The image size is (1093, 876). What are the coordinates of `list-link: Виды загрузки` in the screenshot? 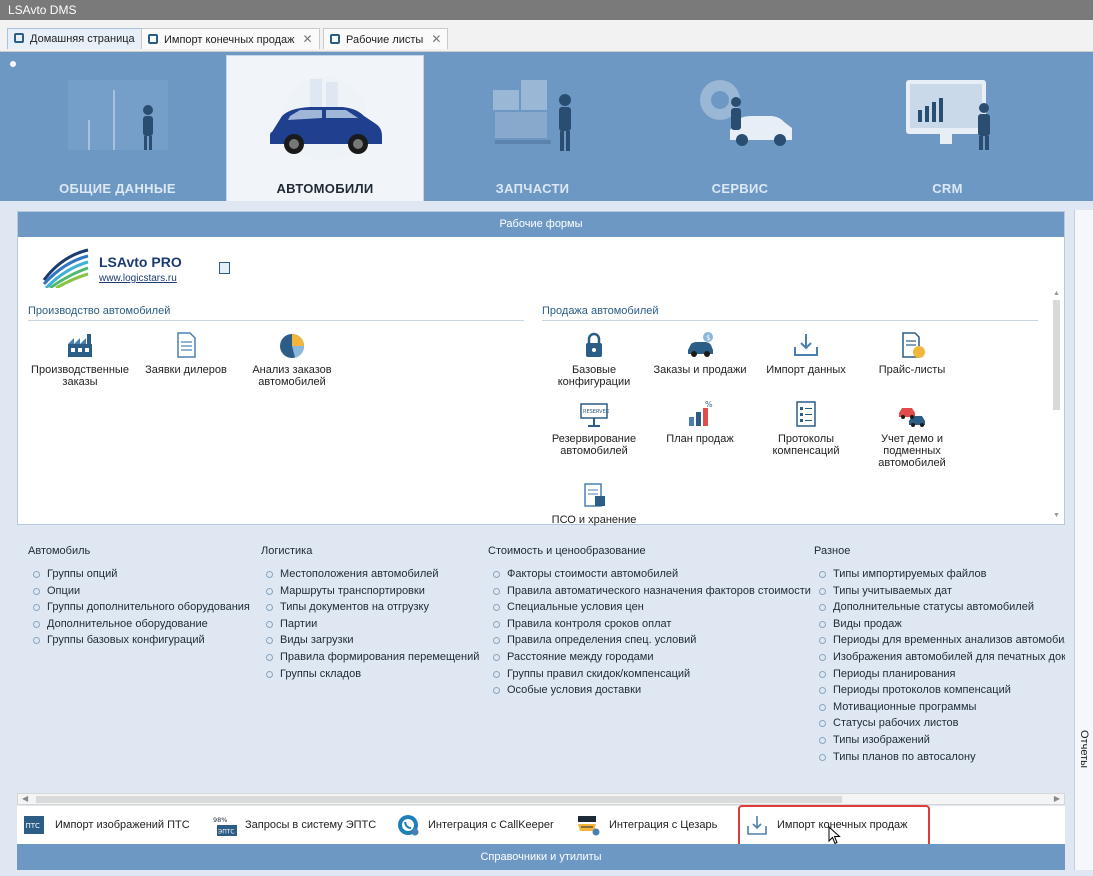 It's located at (370, 640).